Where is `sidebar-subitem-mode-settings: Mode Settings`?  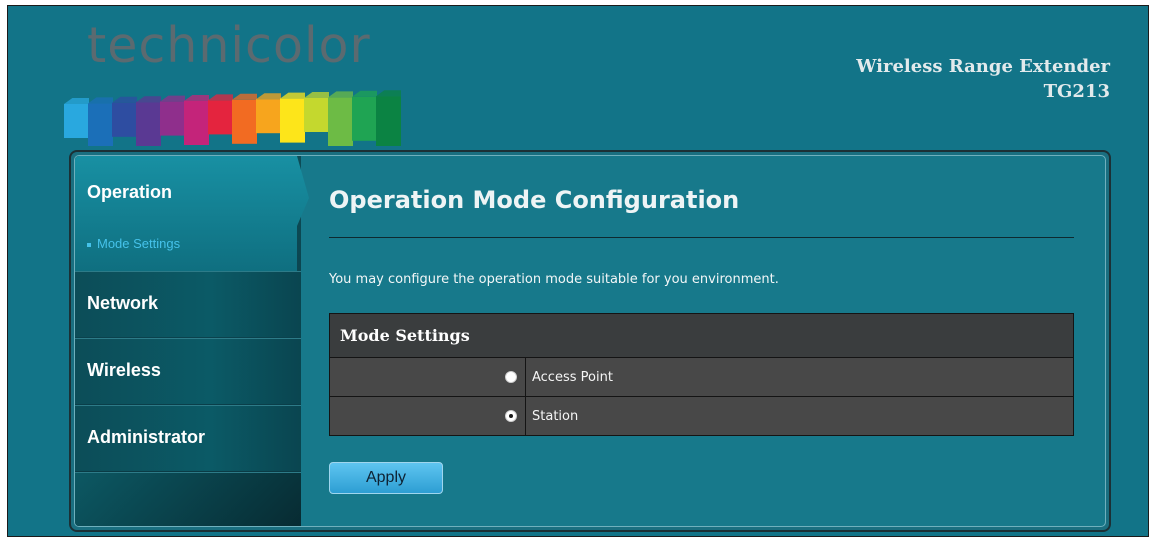
sidebar-subitem-mode-settings: Mode Settings is located at coordinates (133, 243).